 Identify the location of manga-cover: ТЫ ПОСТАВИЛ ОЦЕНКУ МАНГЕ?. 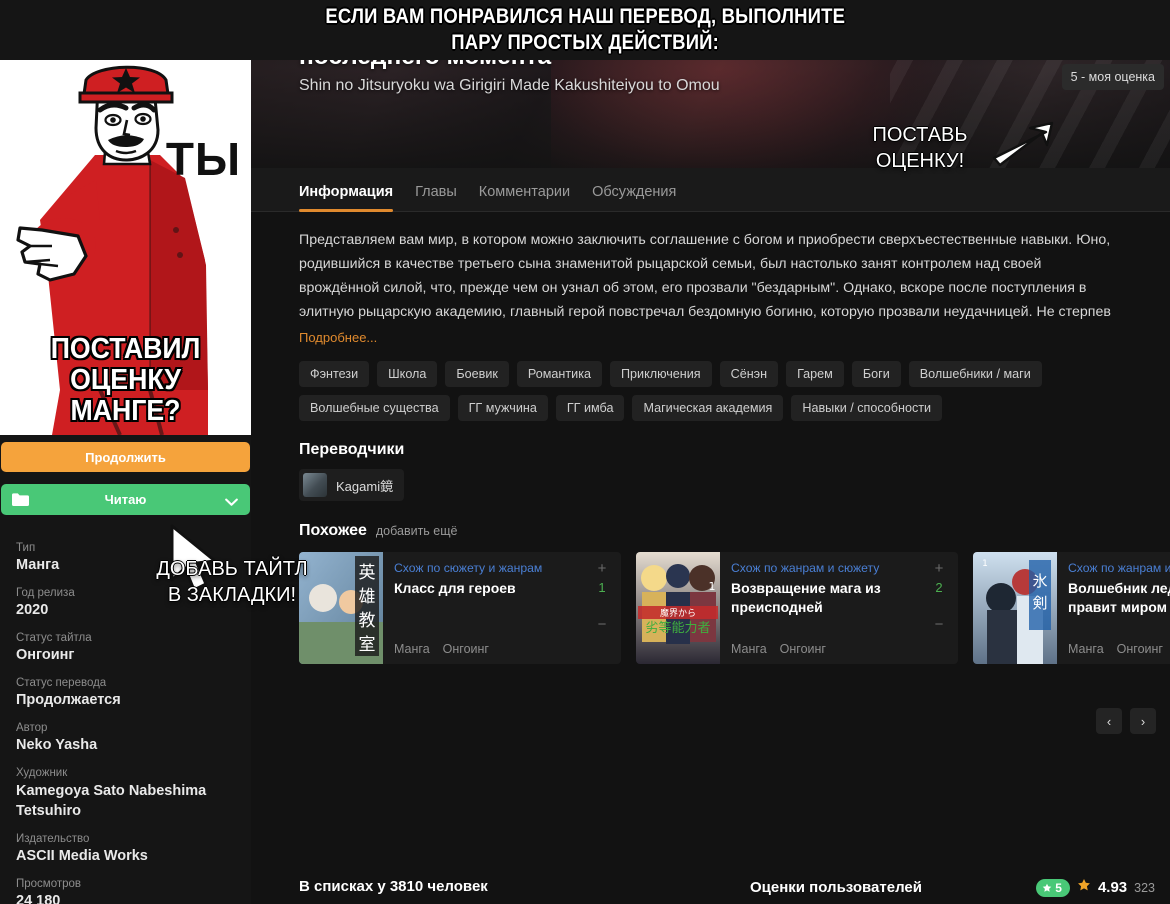
(125, 247).